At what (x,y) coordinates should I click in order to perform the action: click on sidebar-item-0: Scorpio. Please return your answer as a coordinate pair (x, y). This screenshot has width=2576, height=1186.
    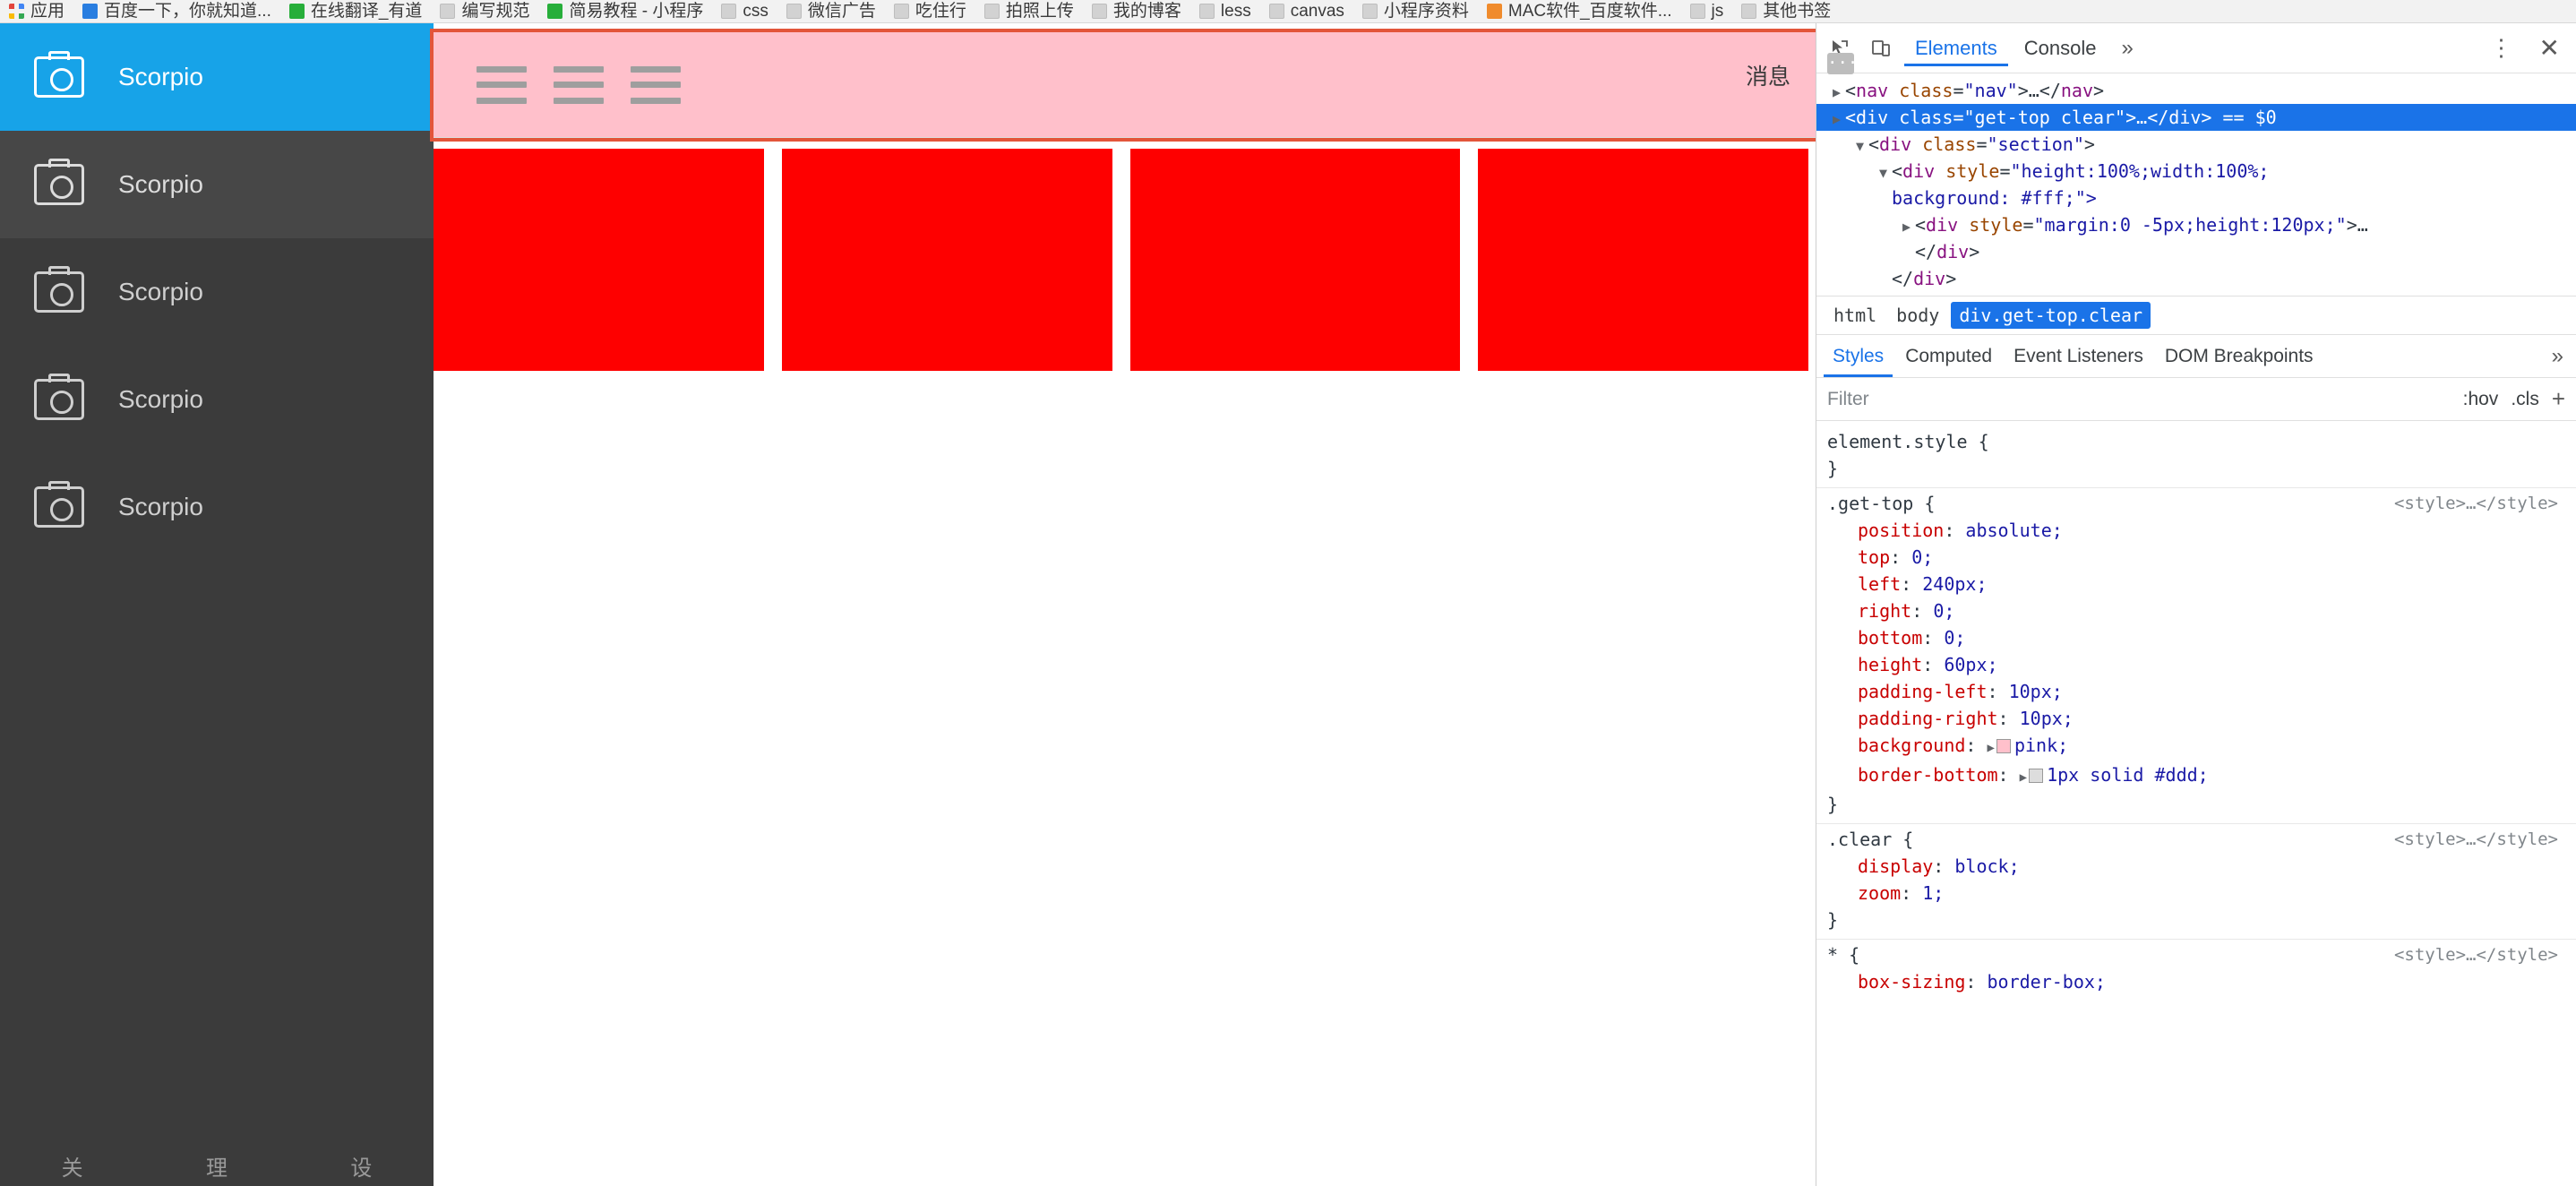
    Looking at the image, I should click on (217, 77).